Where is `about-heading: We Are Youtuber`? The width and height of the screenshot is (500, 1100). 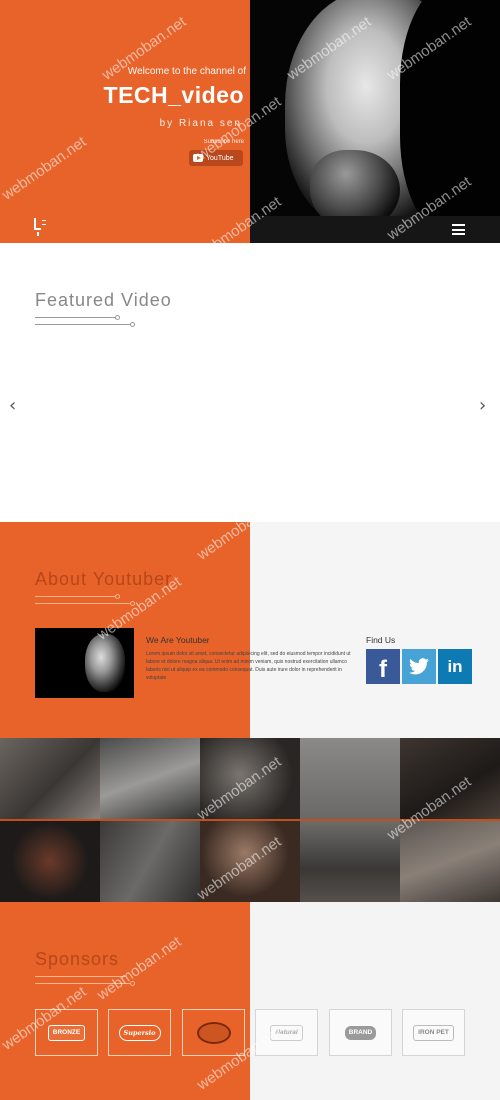 about-heading: We Are Youtuber is located at coordinates (178, 640).